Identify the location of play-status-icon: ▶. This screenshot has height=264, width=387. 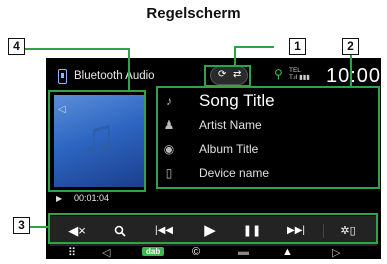
(59, 198).